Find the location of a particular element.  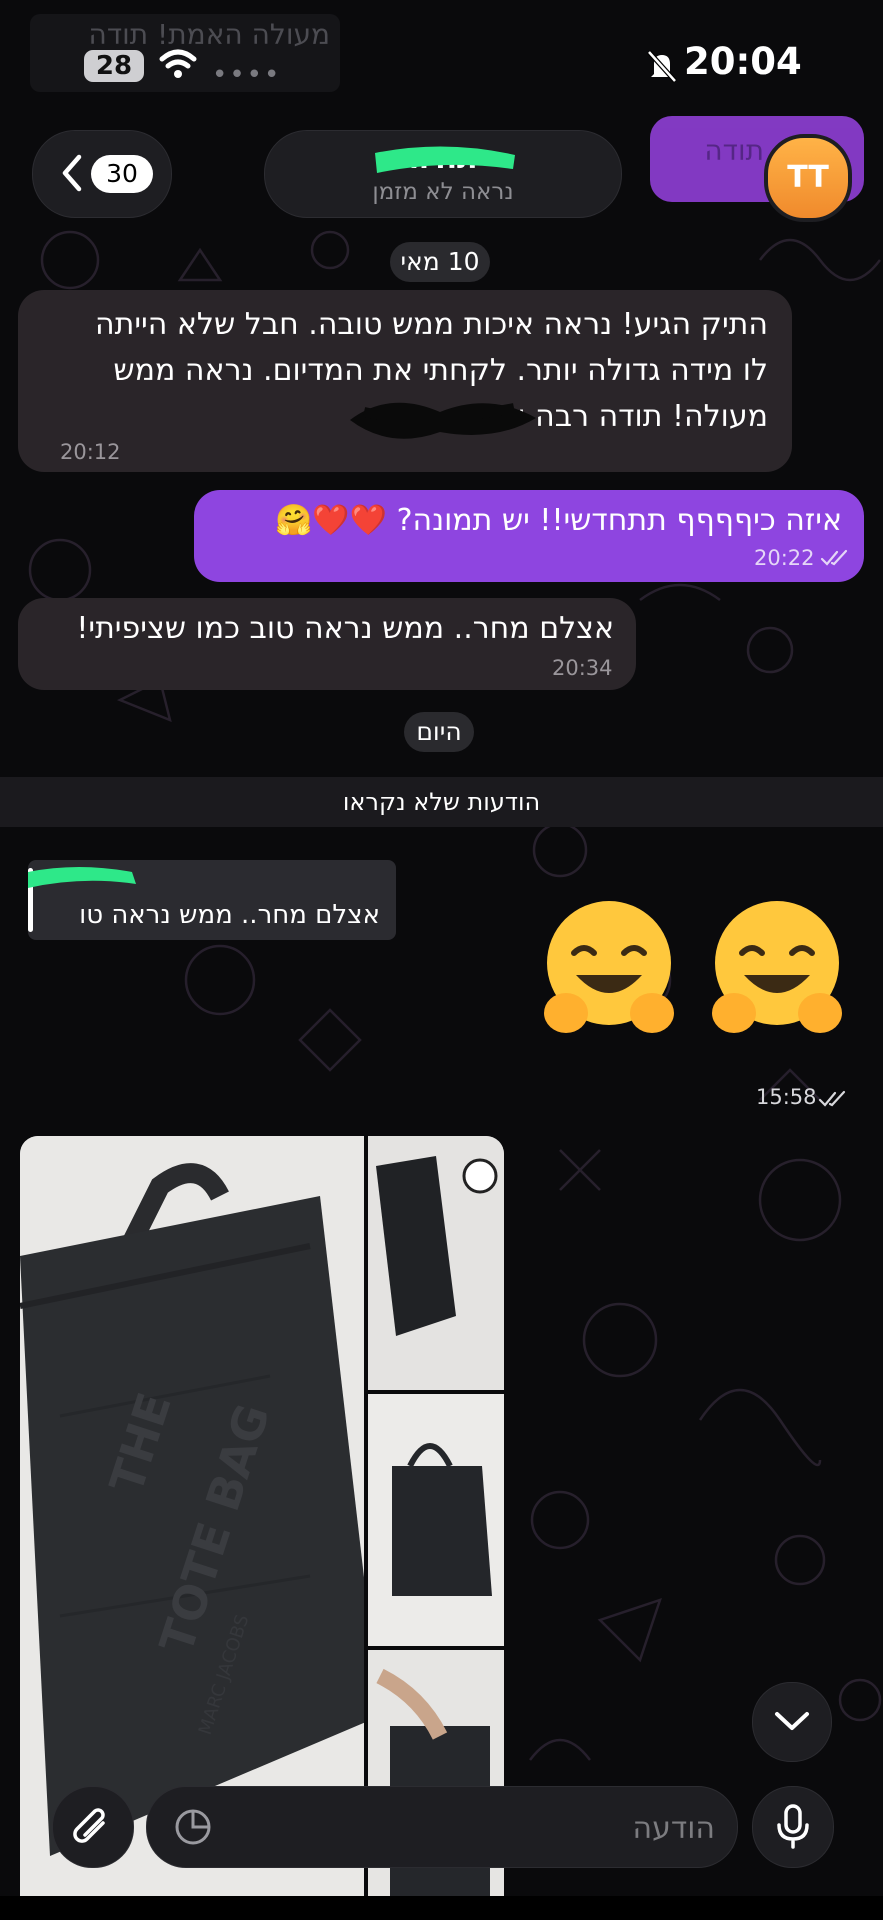

scroll-to-bottom-button is located at coordinates (792, 1722).